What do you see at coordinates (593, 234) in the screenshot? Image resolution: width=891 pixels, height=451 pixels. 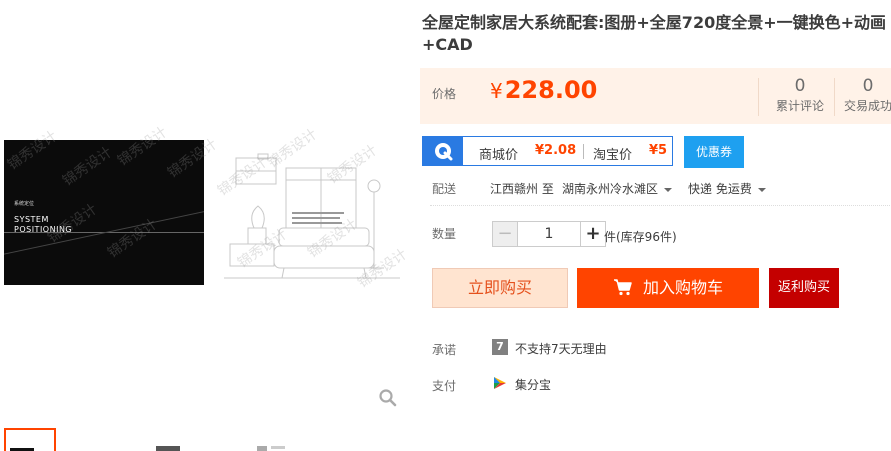 I see `quantity-increment-button: +` at bounding box center [593, 234].